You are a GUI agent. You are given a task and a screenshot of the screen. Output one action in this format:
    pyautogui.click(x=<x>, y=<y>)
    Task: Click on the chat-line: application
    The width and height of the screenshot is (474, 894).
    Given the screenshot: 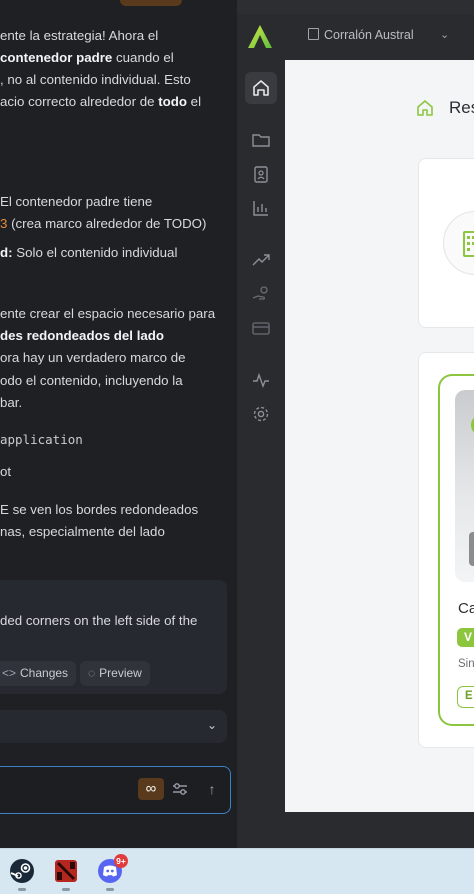 What is the action you would take?
    pyautogui.click(x=116, y=440)
    